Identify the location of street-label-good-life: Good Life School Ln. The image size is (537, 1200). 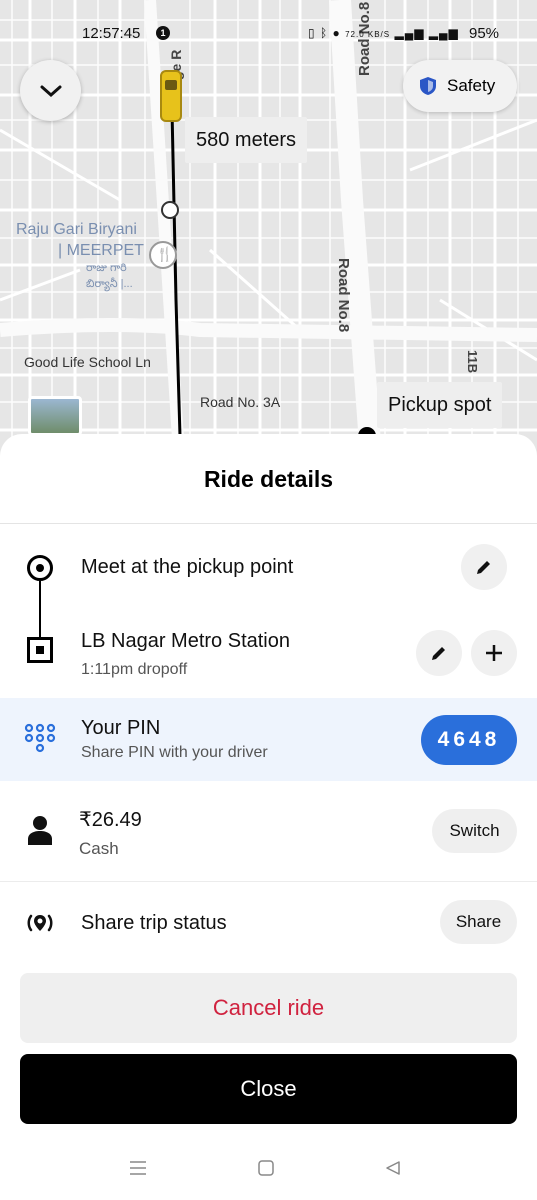
(87, 362).